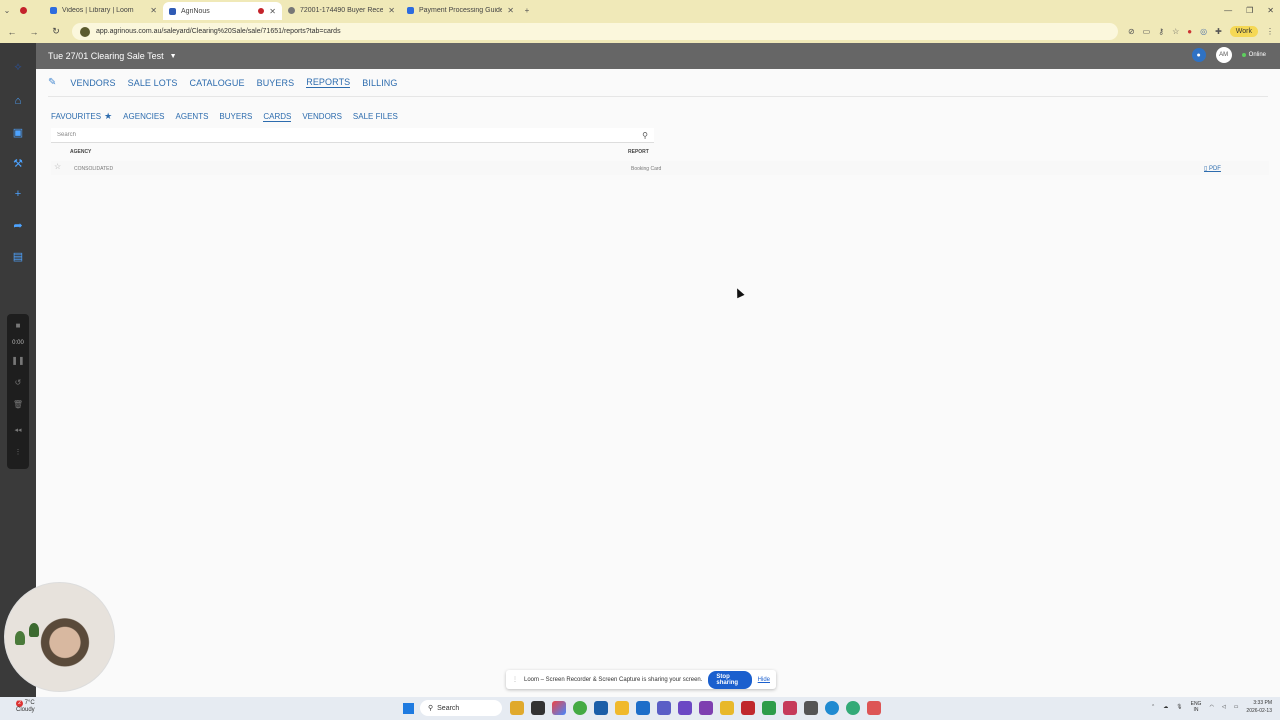 The image size is (1280, 720). I want to click on nav-billing: BILLING, so click(379, 83).